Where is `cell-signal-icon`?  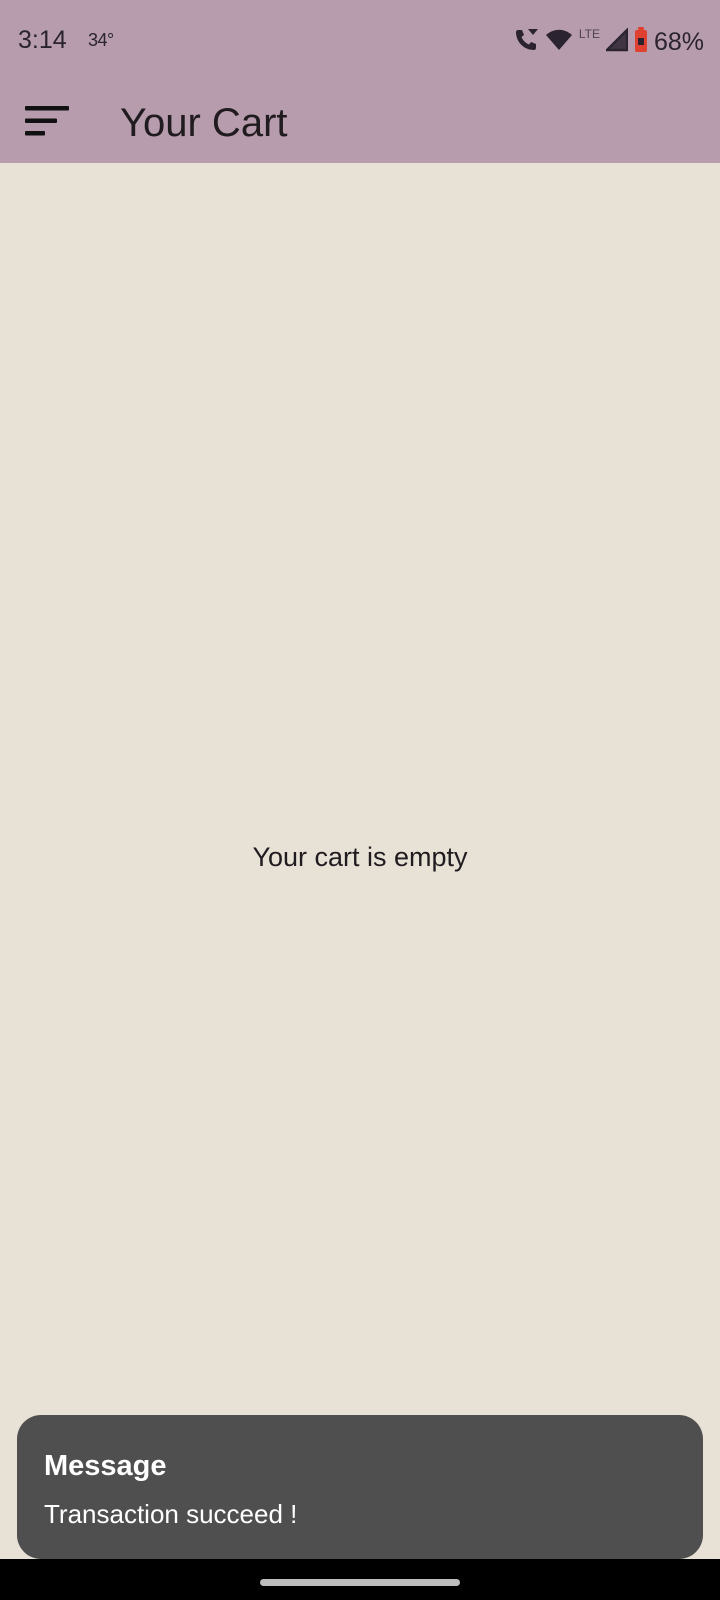
cell-signal-icon is located at coordinates (616, 41).